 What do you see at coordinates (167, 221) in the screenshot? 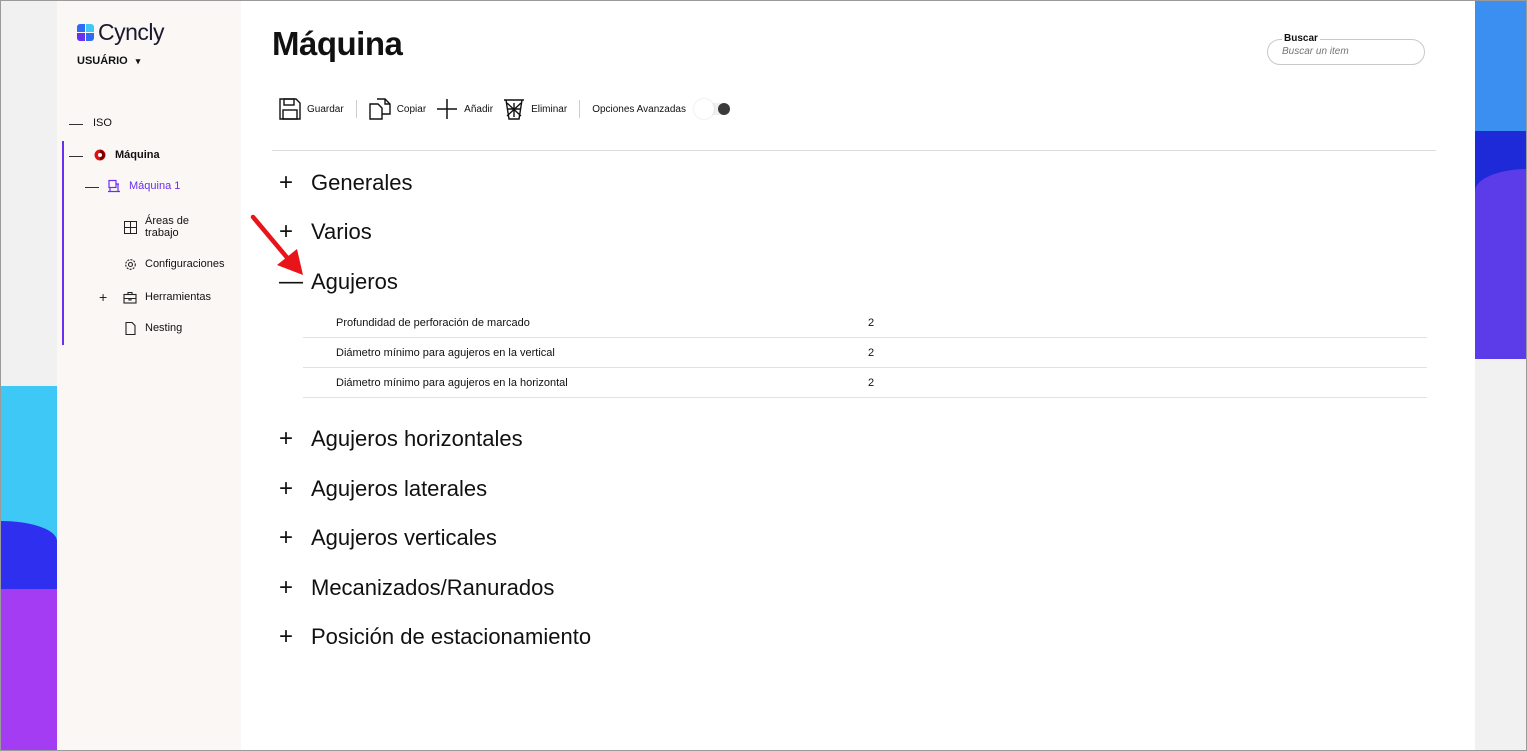
I see `sidebar-item-label-line1: Áreas de` at bounding box center [167, 221].